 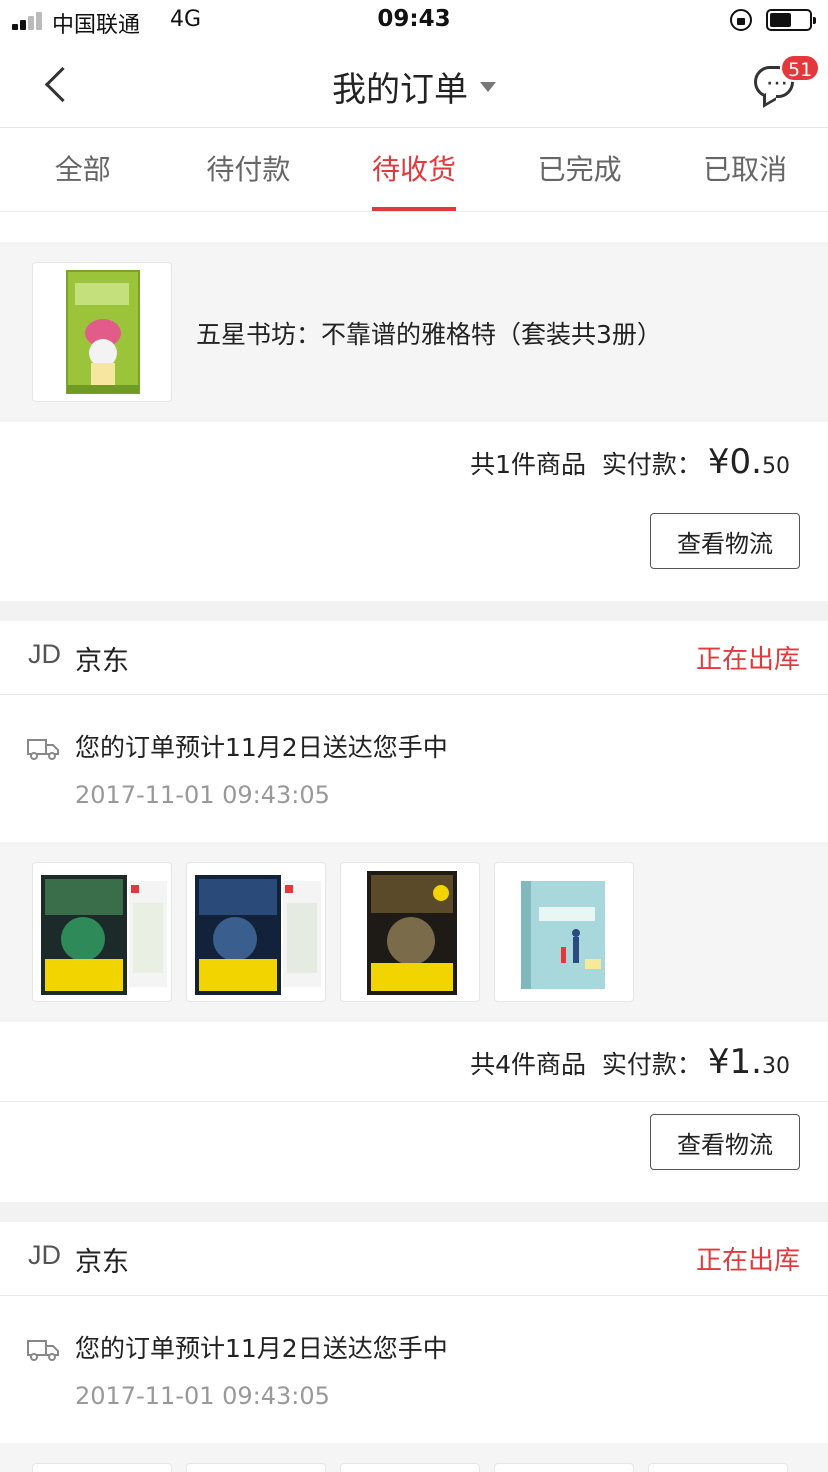 I want to click on messages-button: ··· 51, so click(x=786, y=82).